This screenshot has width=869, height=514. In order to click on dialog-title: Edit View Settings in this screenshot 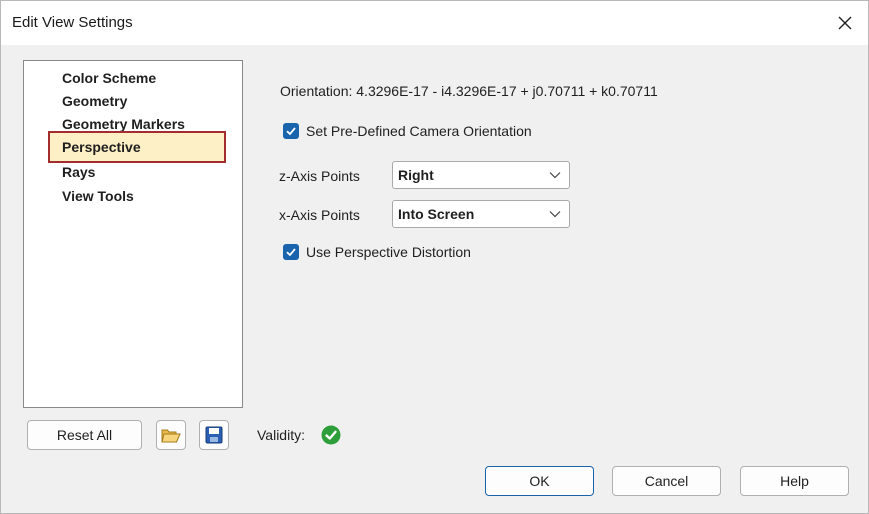, I will do `click(72, 22)`.